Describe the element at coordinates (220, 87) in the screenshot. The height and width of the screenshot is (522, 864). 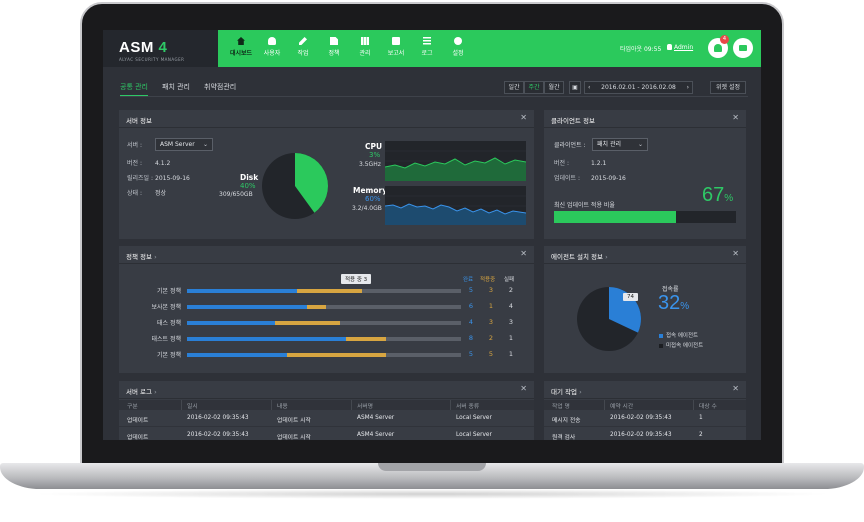
I see `tab-vulnerability: 취약점관리` at that location.